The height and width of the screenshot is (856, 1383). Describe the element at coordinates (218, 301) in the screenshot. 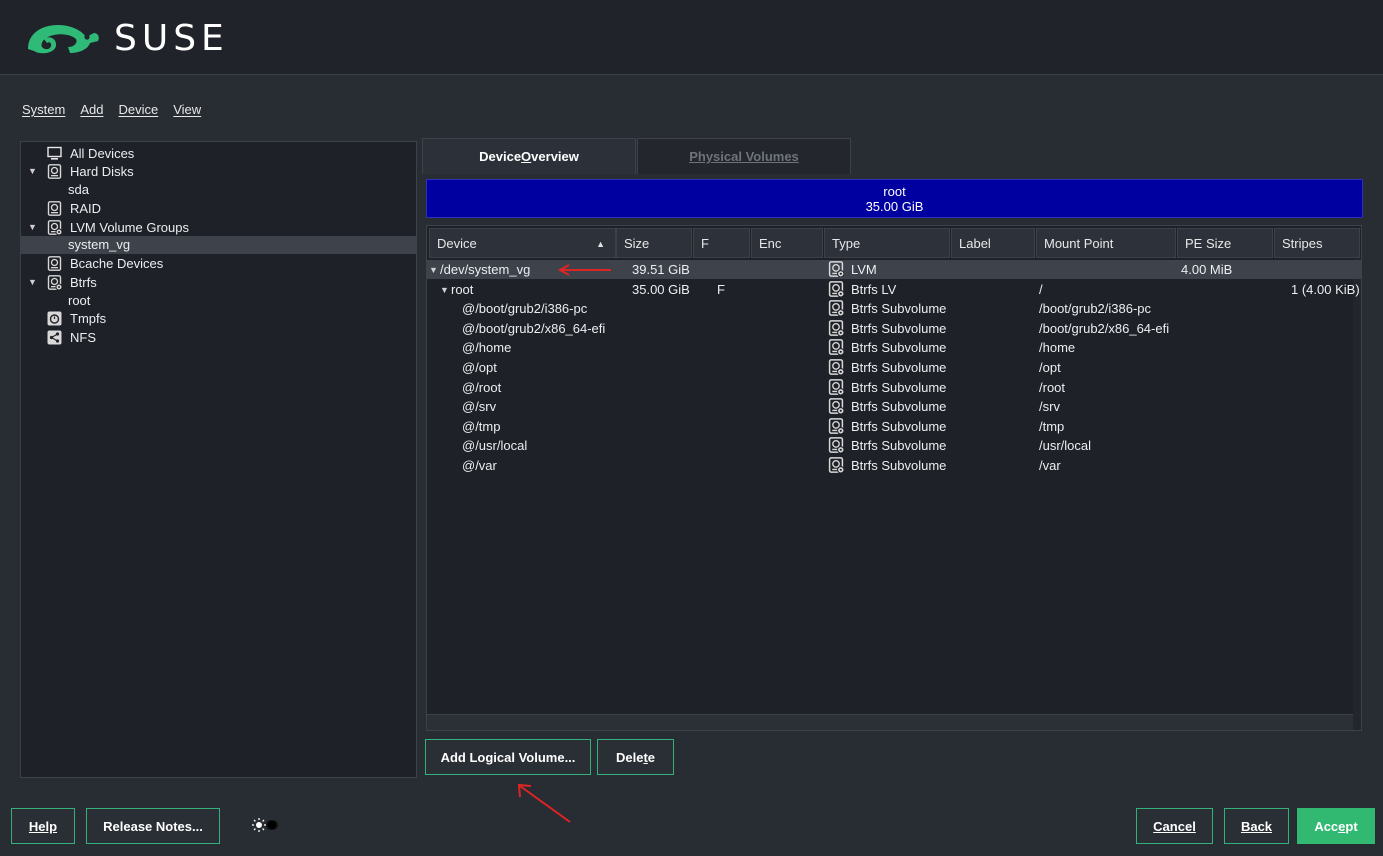

I see `tree-item-root: root` at that location.